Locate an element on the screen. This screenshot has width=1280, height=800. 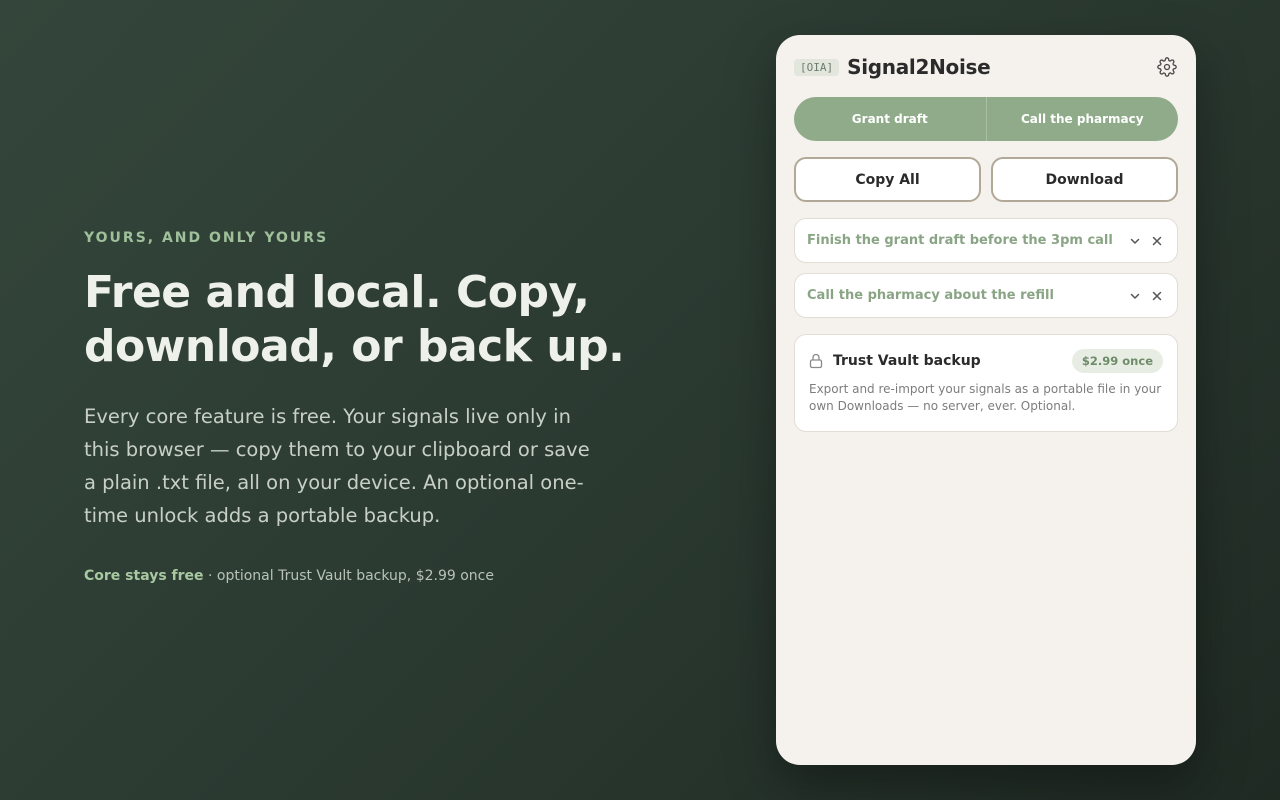
action-buttons: Copy All Download is located at coordinates (986, 179).